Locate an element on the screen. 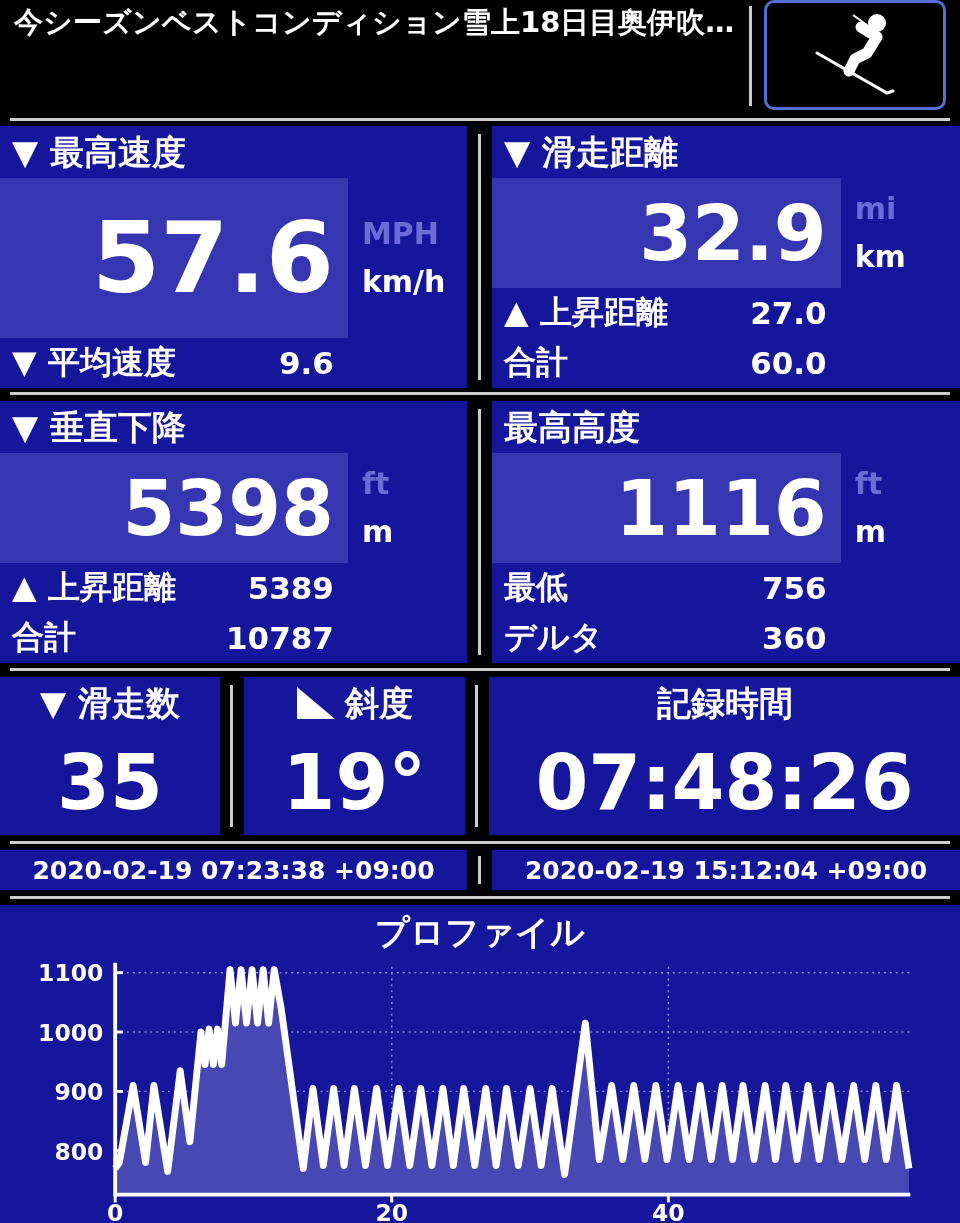 Image resolution: width=960 pixels, height=1223 pixels. stat-label: 最低 is located at coordinates (536, 587).